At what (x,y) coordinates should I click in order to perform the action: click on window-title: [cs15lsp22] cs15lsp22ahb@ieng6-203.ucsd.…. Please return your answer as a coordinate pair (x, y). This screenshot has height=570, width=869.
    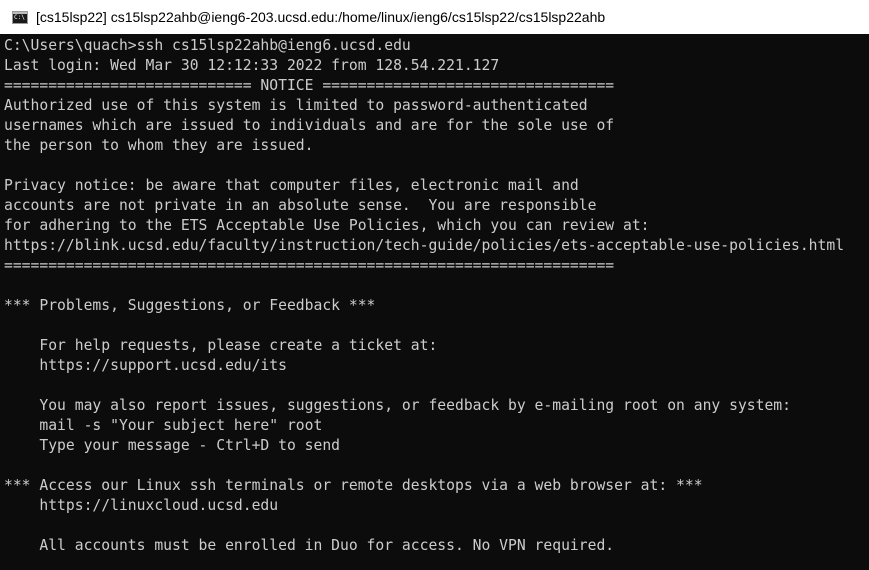
    Looking at the image, I should click on (321, 17).